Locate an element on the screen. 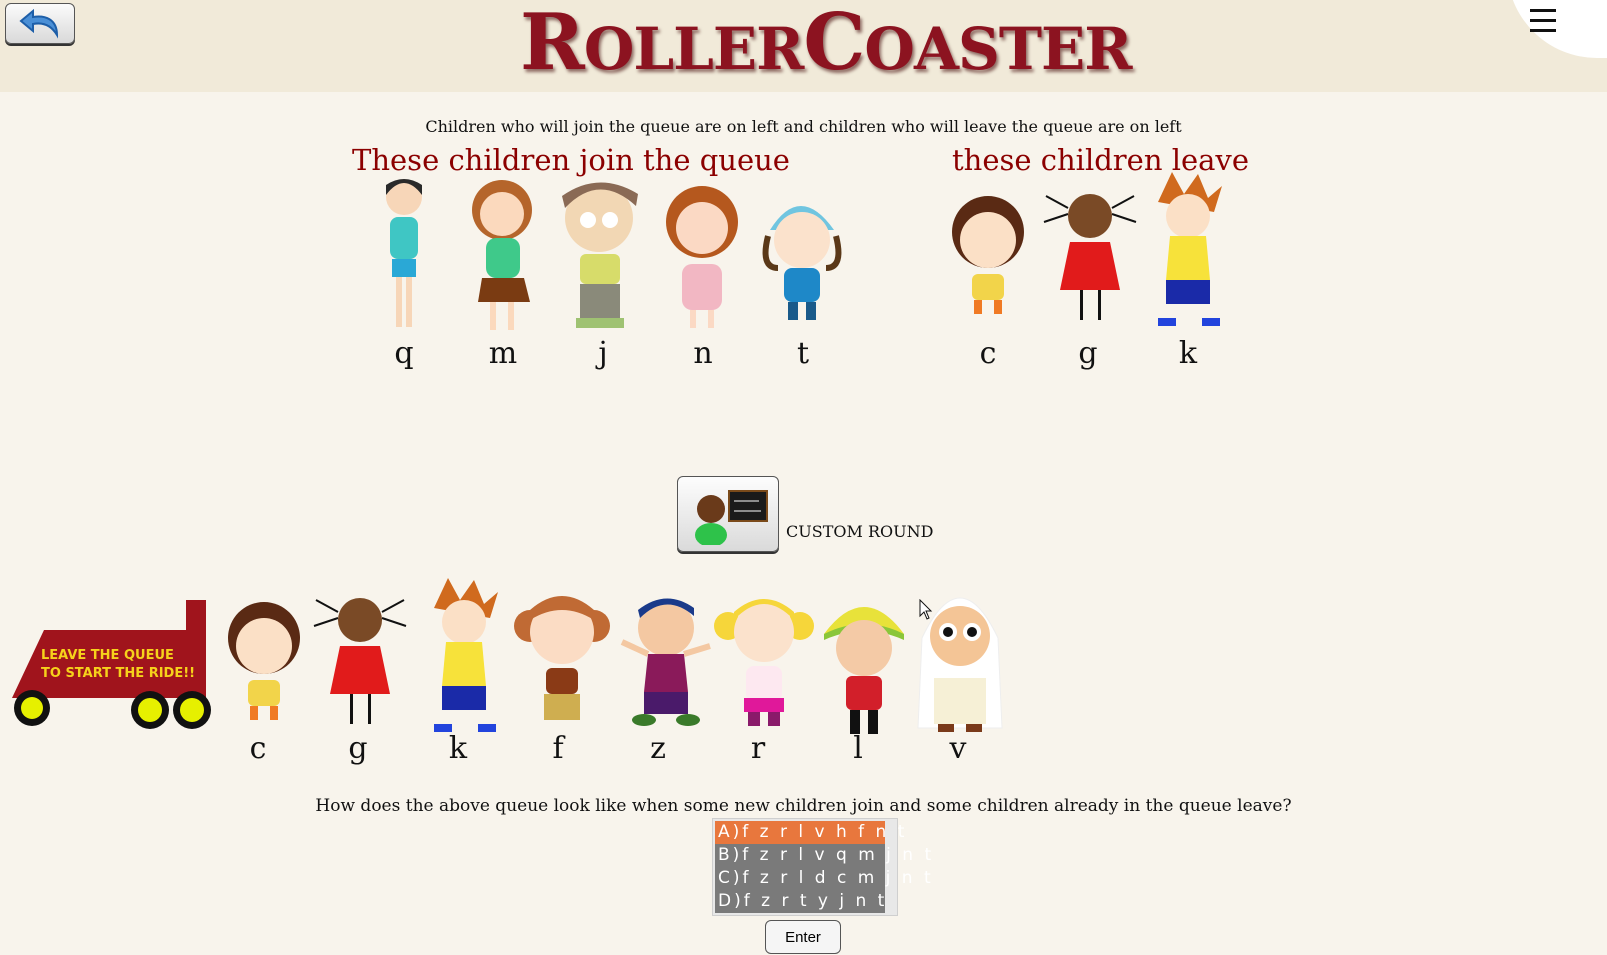 This screenshot has height=955, width=1607. child-c-figure is located at coordinates (988, 255).